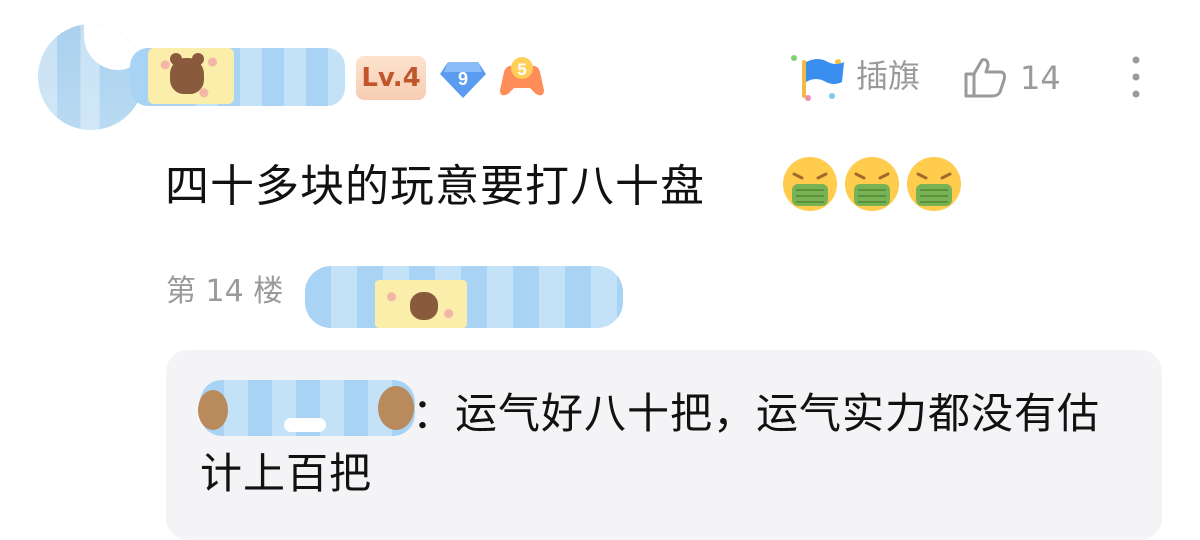 This screenshot has height=540, width=1200. What do you see at coordinates (1136, 77) in the screenshot?
I see `more-options-icon` at bounding box center [1136, 77].